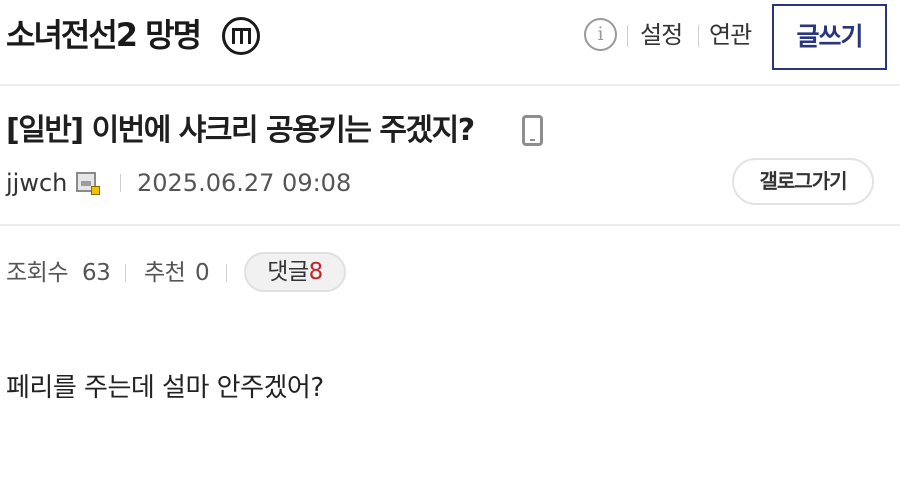  I want to click on info-icon: i, so click(600, 34).